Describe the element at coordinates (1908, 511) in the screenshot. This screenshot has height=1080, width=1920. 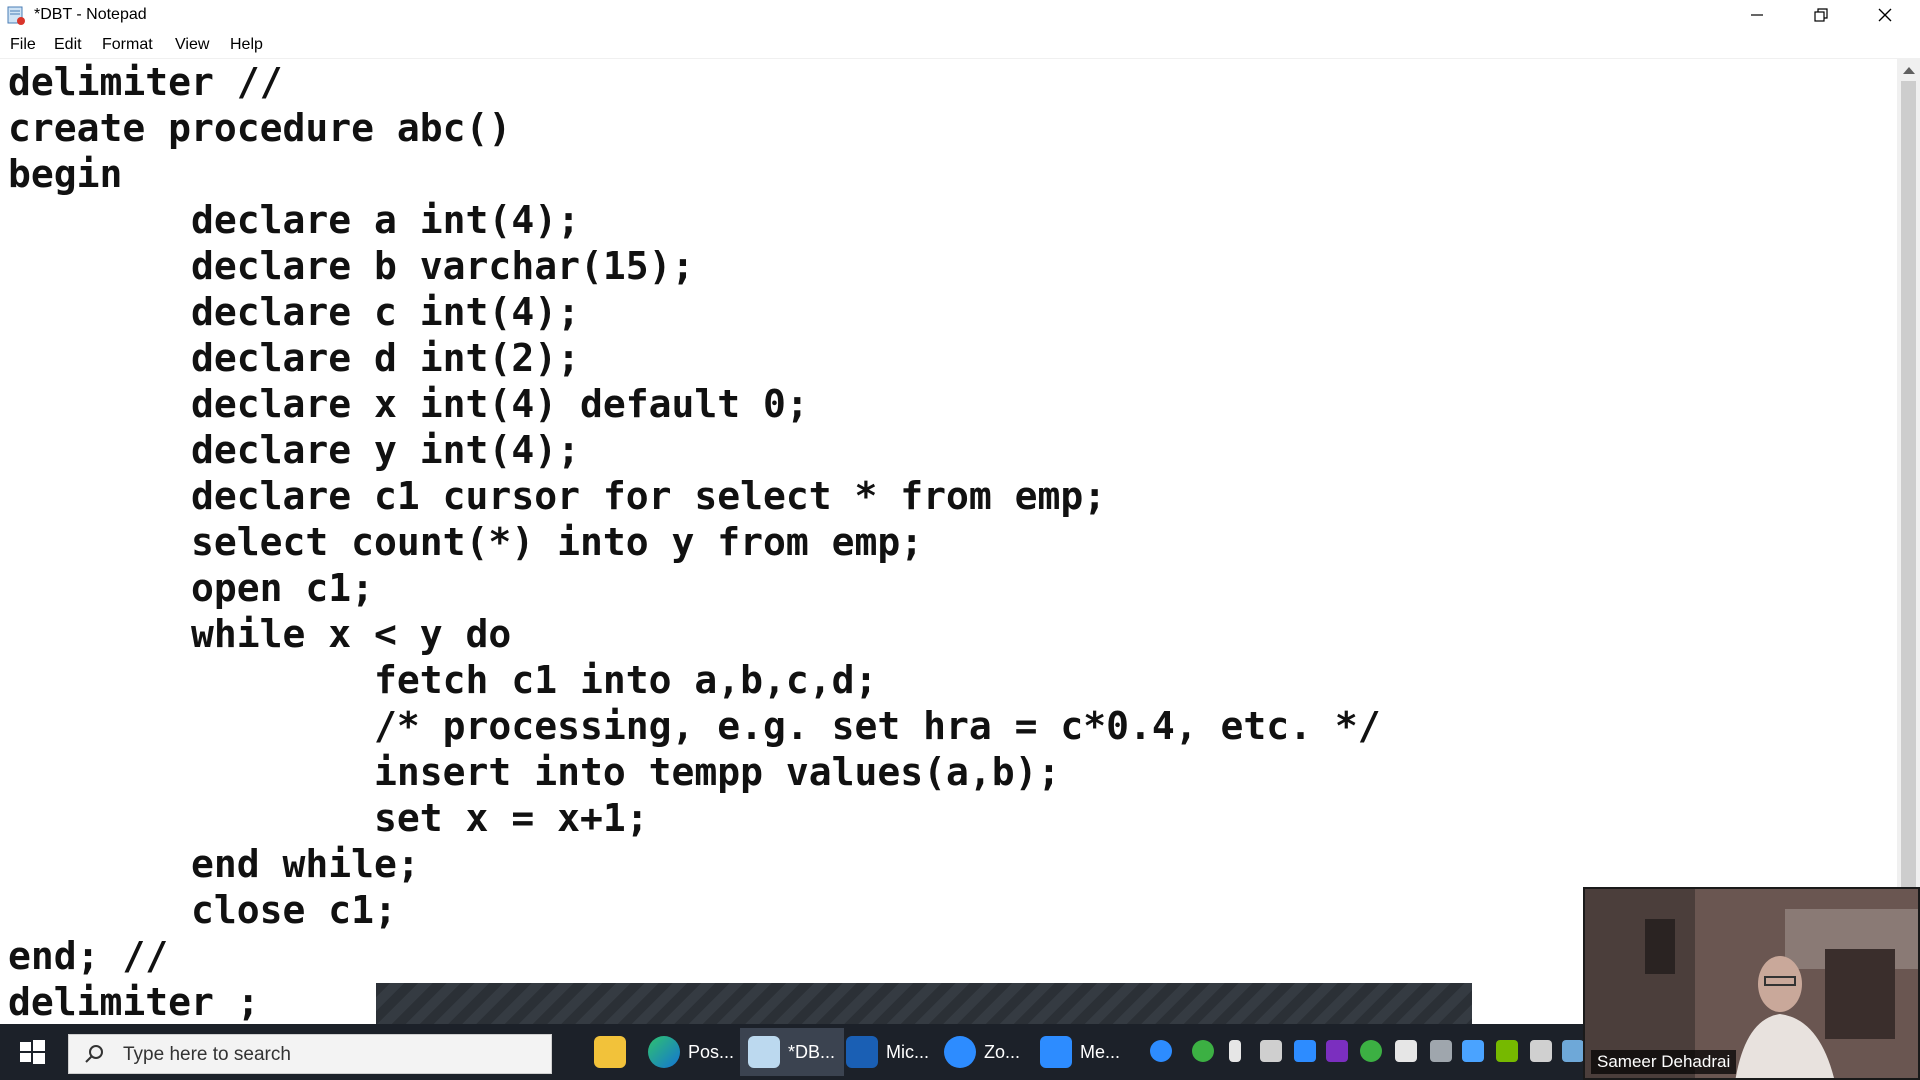
I see `scrollbar-thumb` at that location.